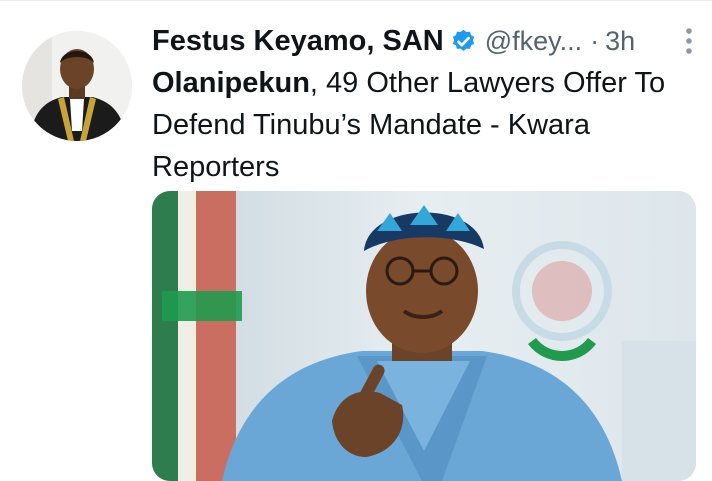  I want to click on author-name: Festus Keyamo, SAN, so click(298, 41).